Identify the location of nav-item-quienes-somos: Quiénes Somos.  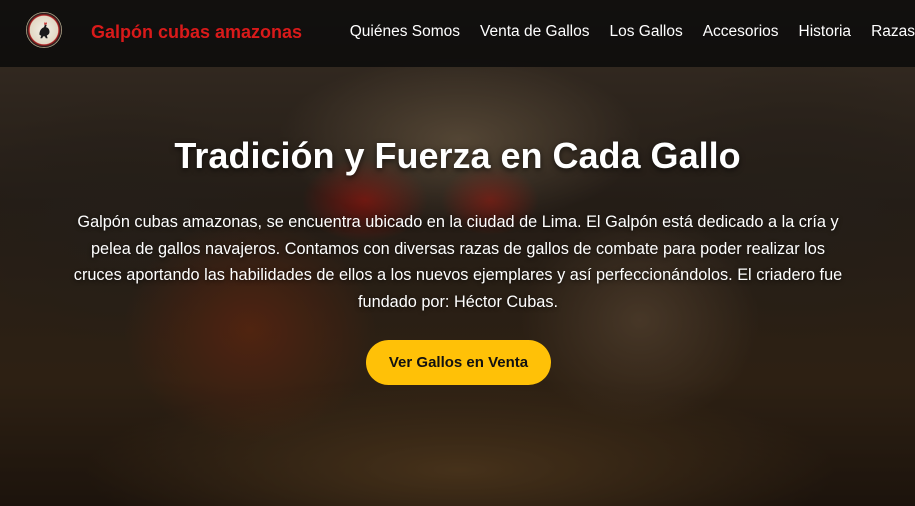
(405, 32).